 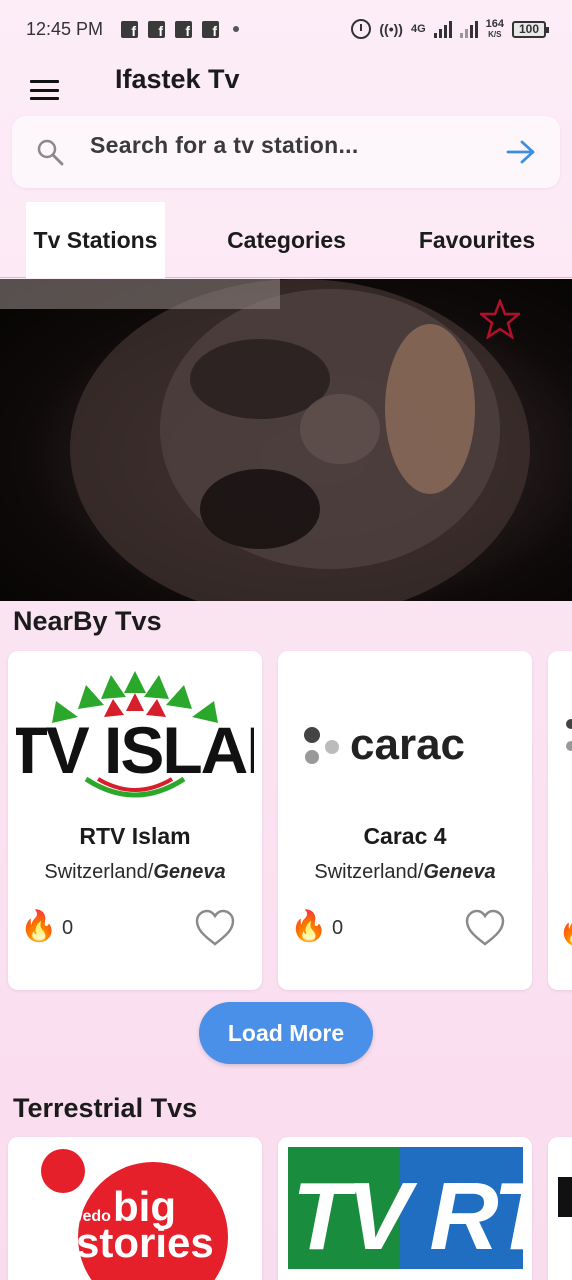 What do you see at coordinates (50, 152) in the screenshot?
I see `search-icon` at bounding box center [50, 152].